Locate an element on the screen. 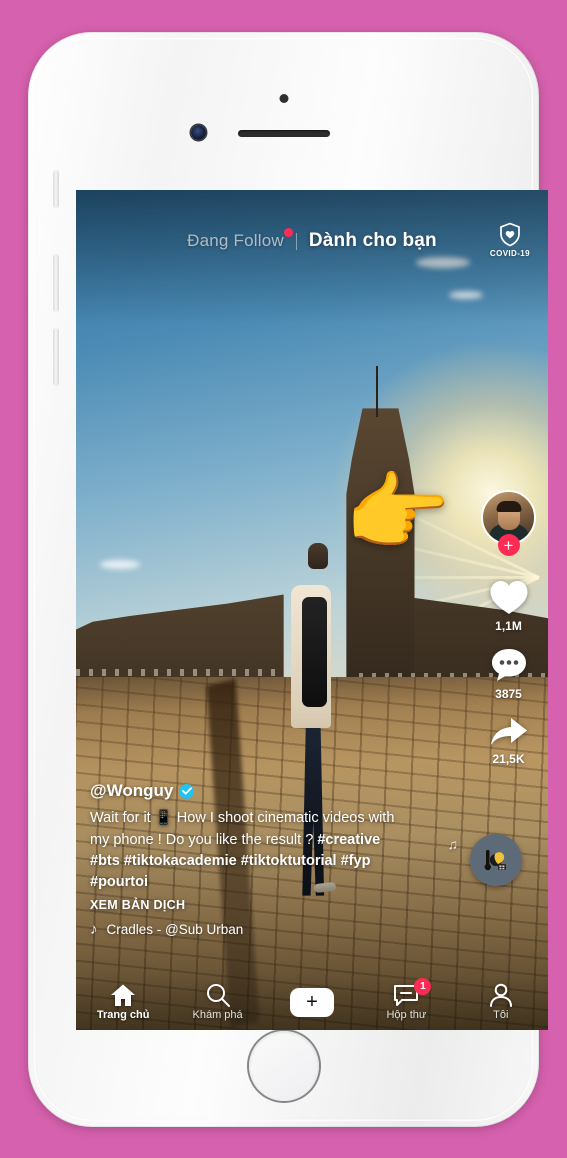 Image resolution: width=567 pixels, height=1158 pixels. caption-line-3-prefix: result ? is located at coordinates (291, 839).